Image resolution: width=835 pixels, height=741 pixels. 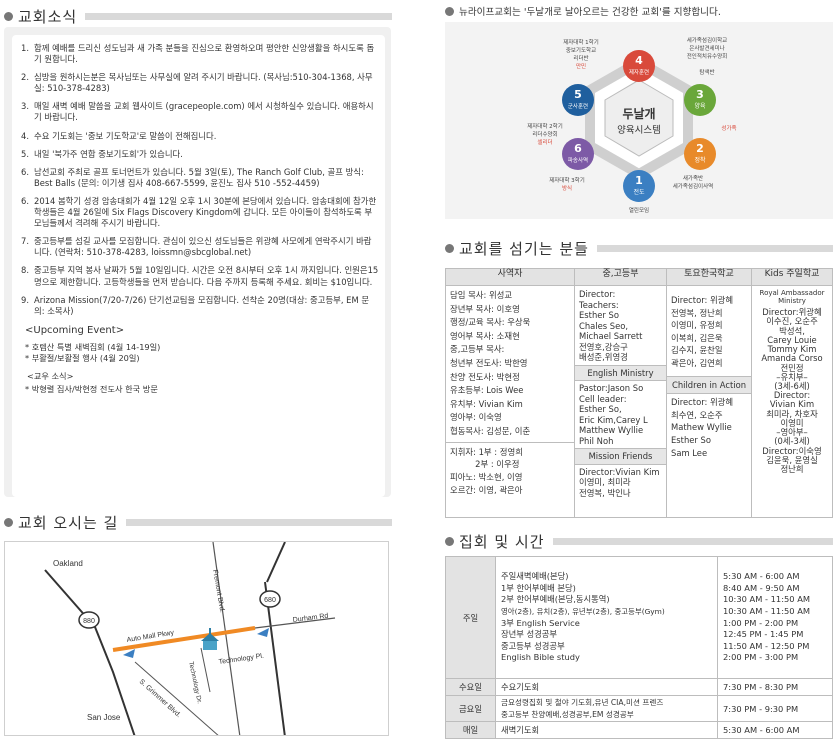 I want to click on staff-entry: Teachers:, so click(x=599, y=304).